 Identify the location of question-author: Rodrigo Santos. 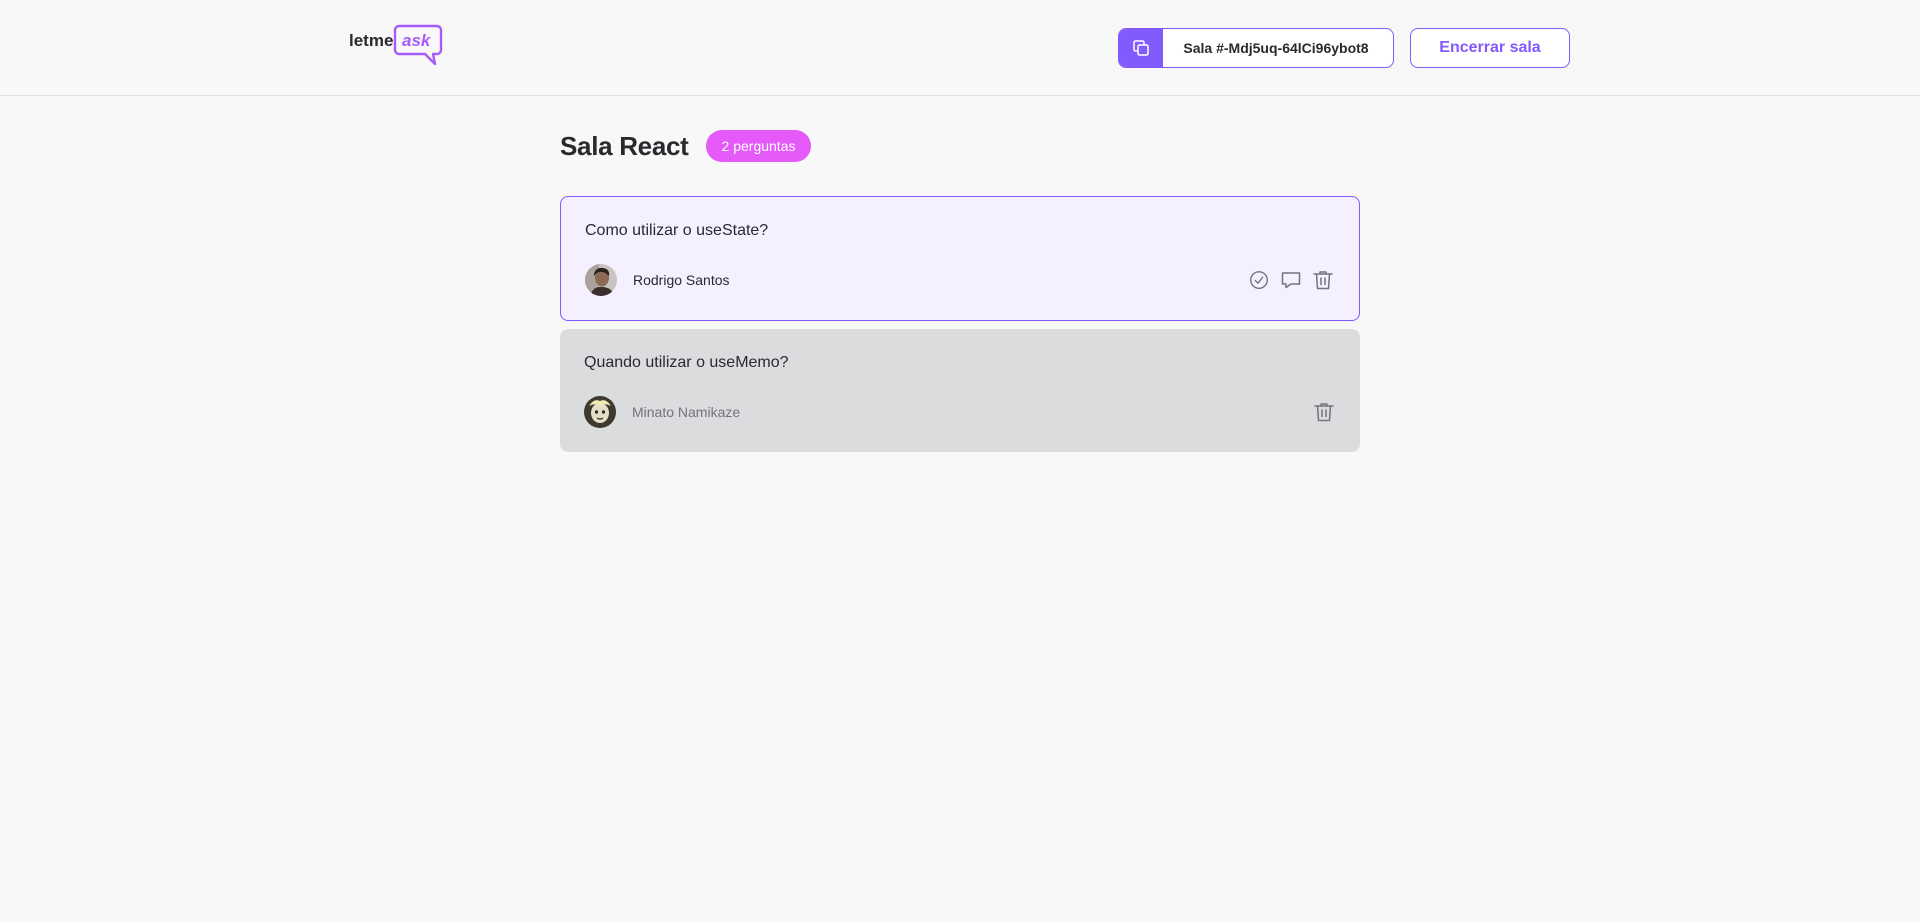
(657, 280).